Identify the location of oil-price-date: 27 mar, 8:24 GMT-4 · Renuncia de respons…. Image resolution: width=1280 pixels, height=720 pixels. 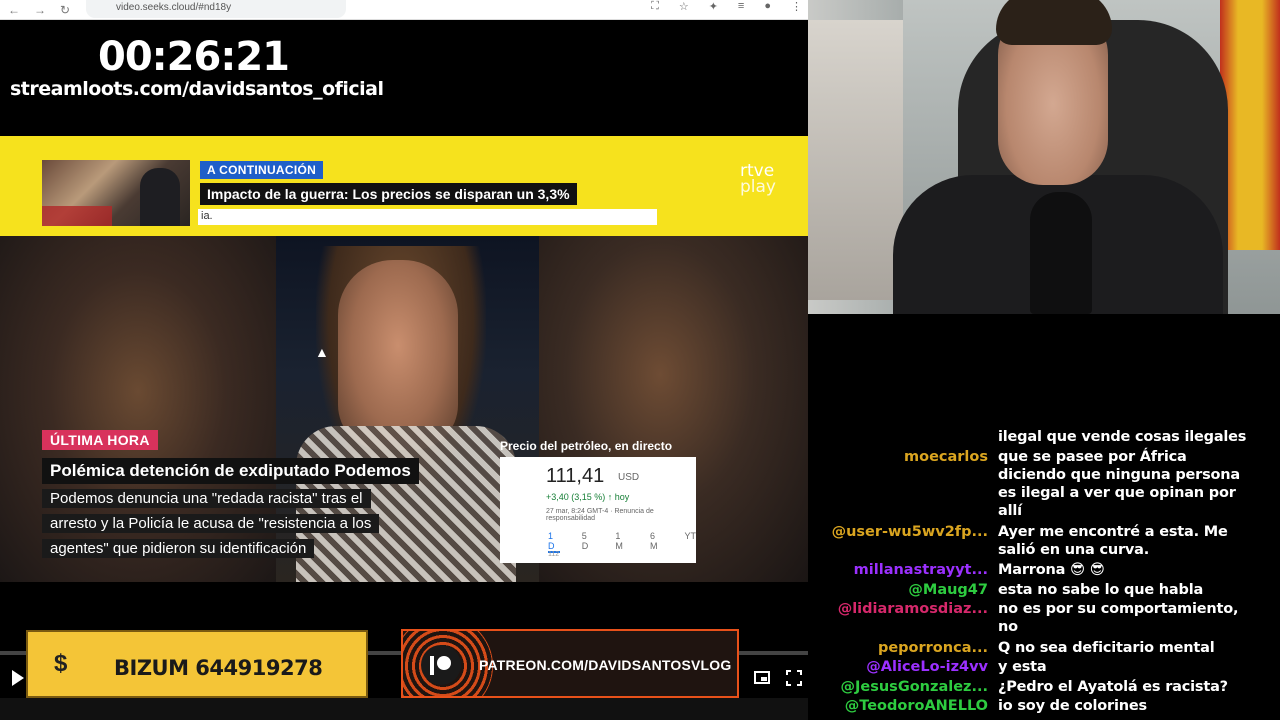
(600, 515).